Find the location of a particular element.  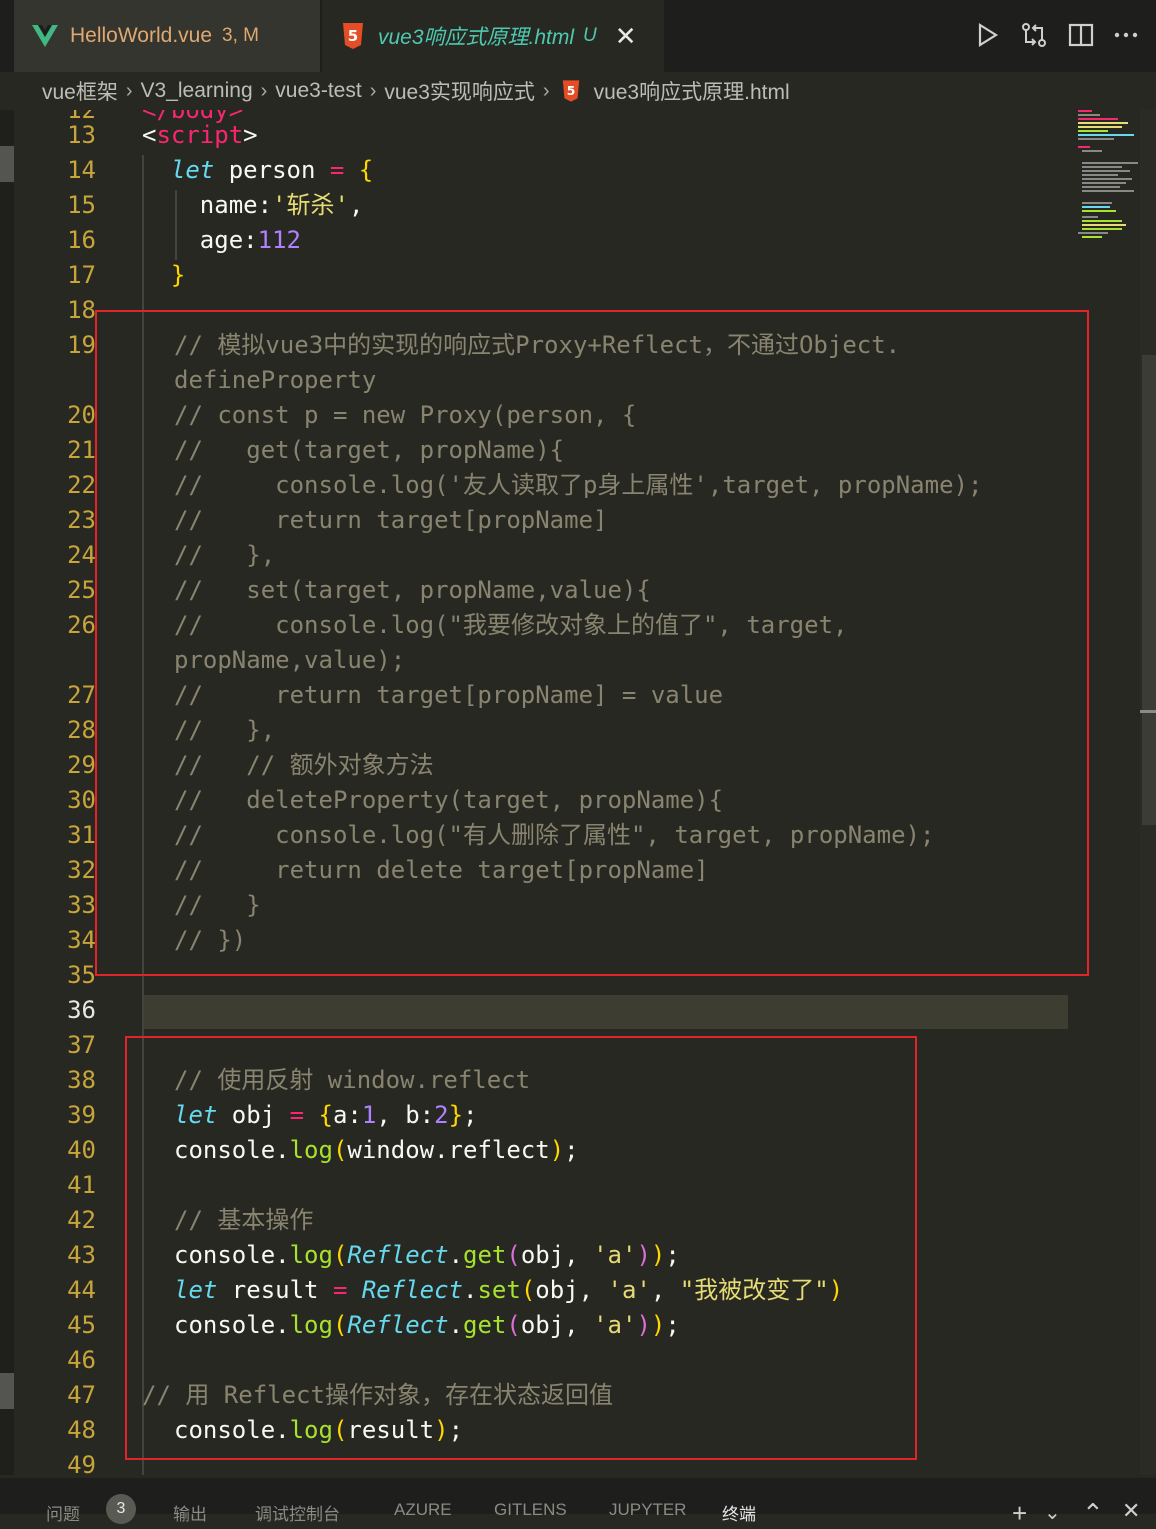

line-number: 14 is located at coordinates (81, 170).